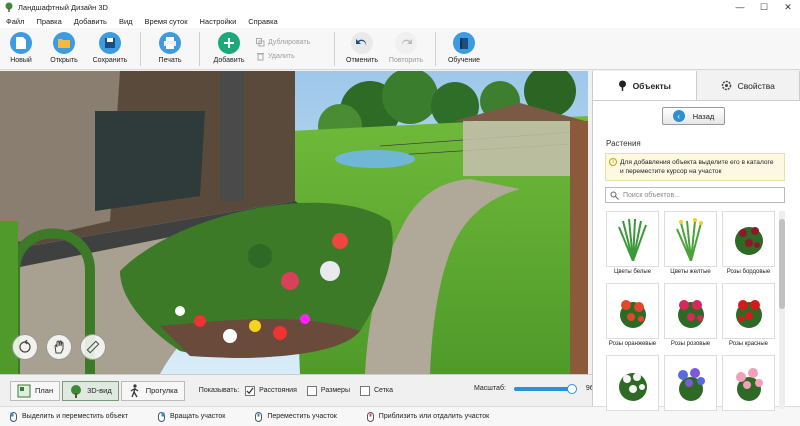  I want to click on catalog-item: Розы бордовые, so click(748, 243).